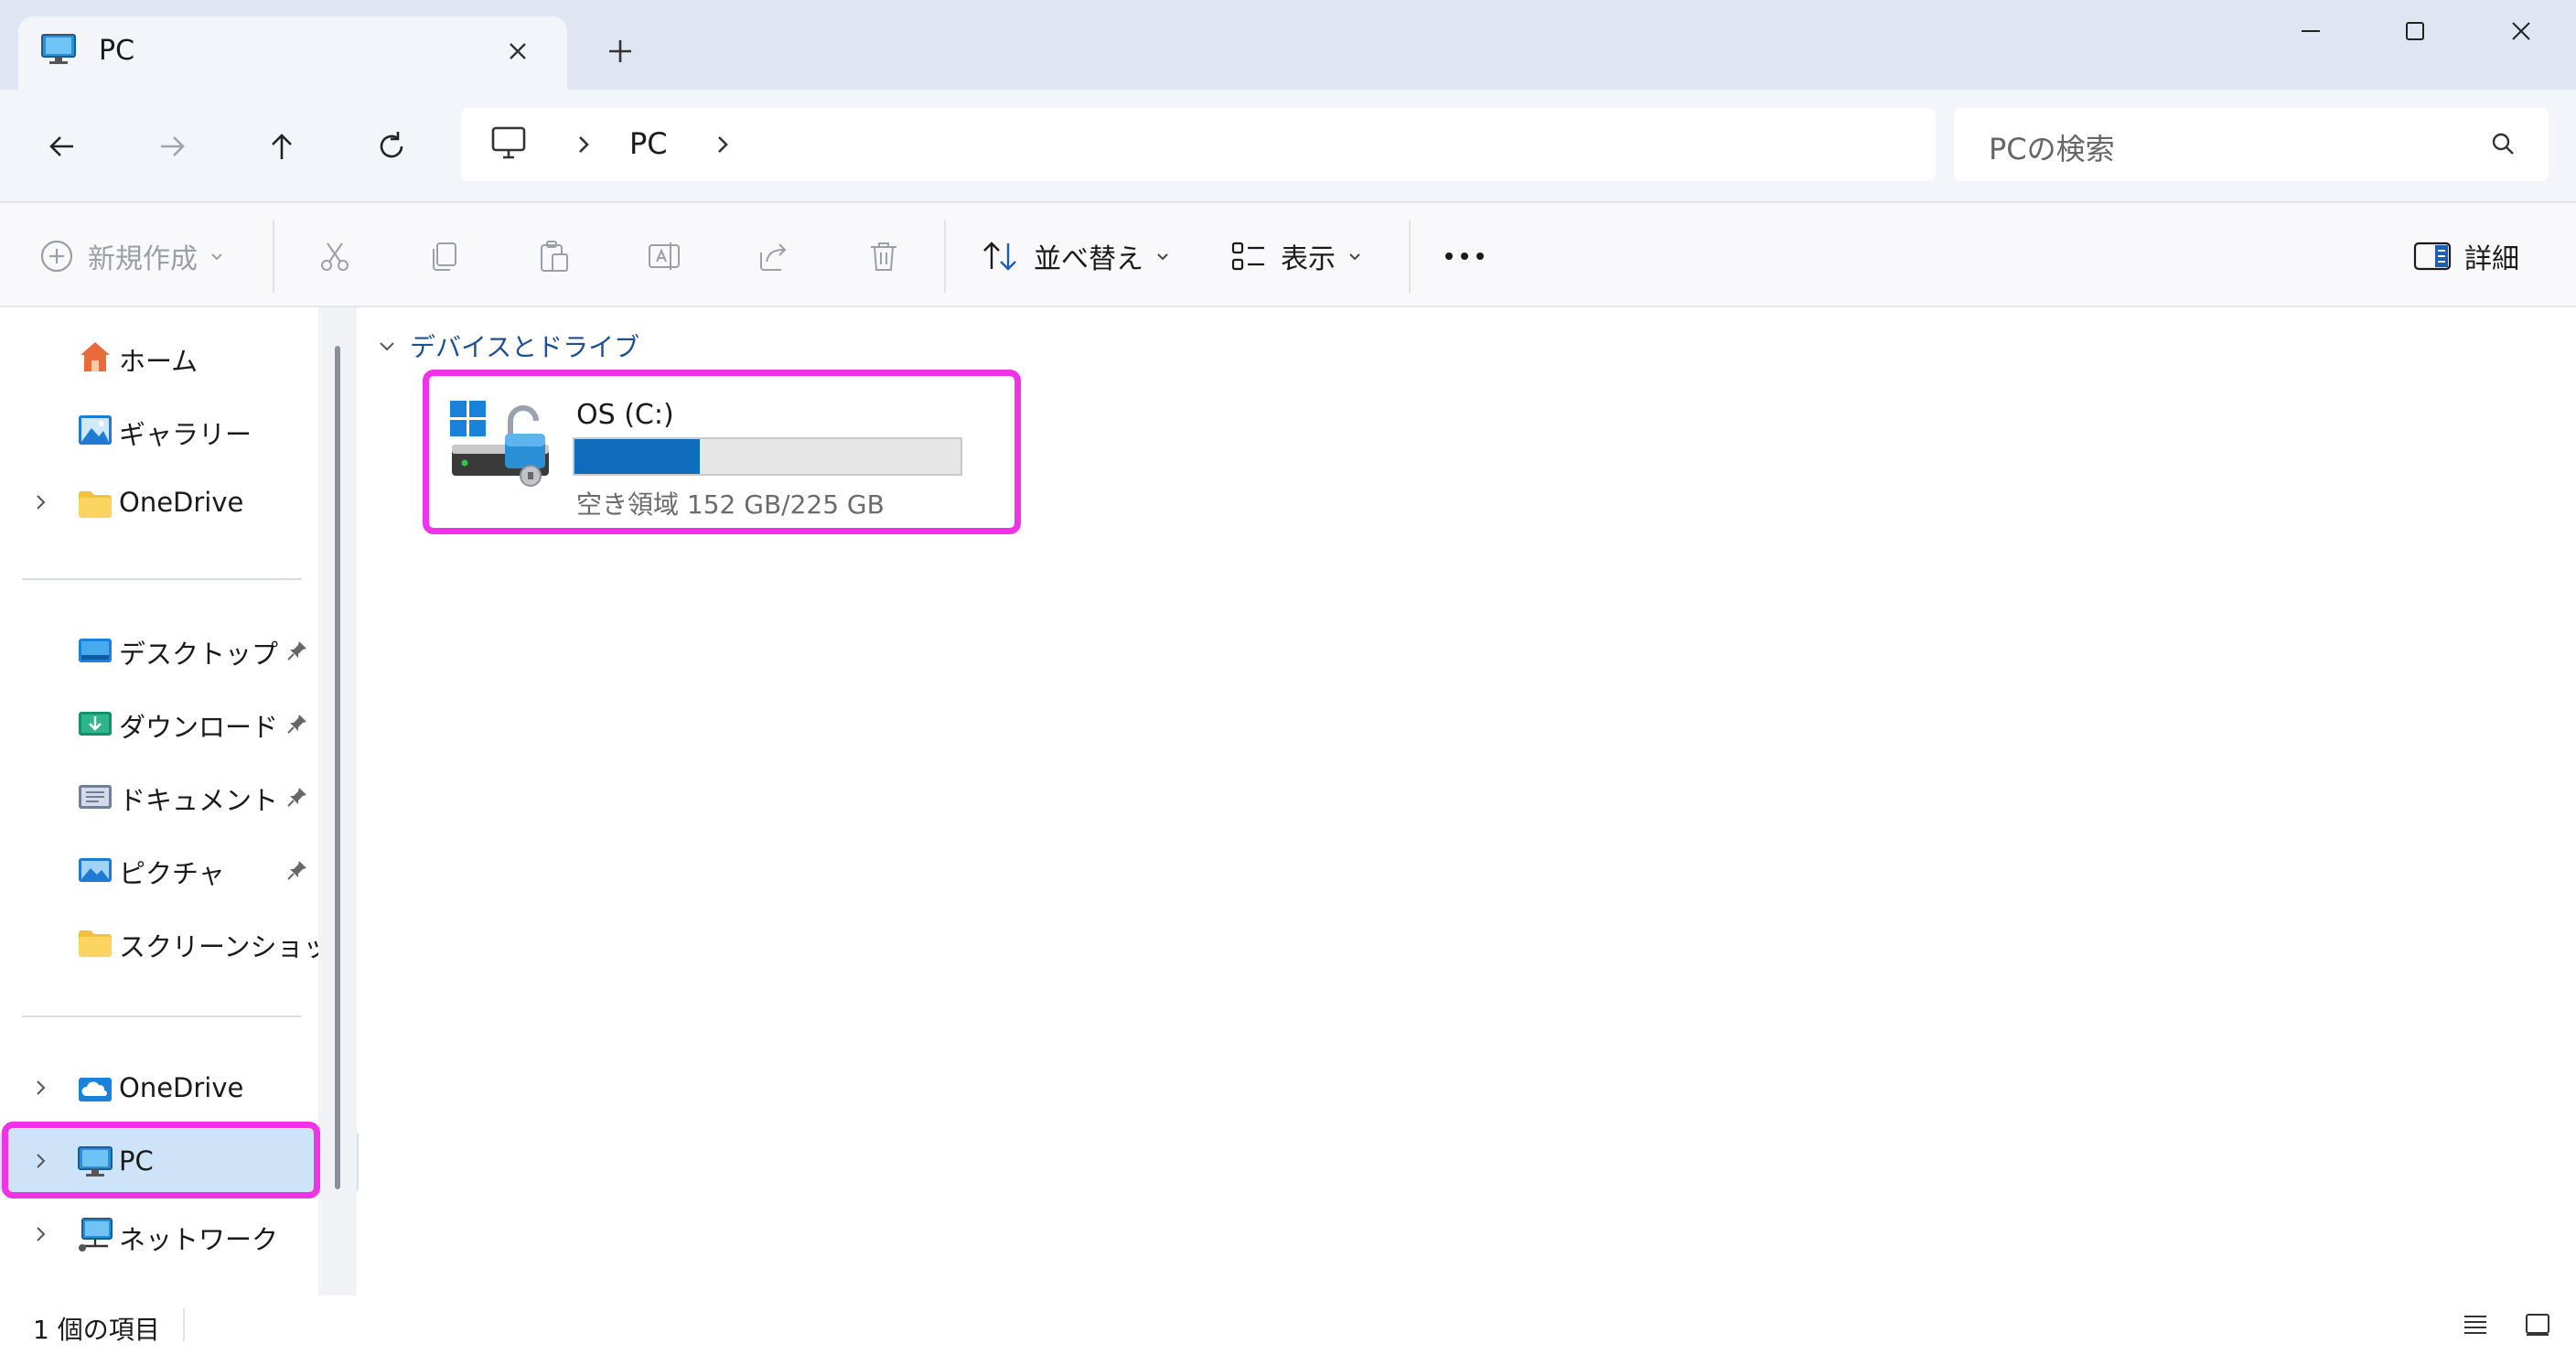  What do you see at coordinates (2310, 31) in the screenshot?
I see `minimize-icon` at bounding box center [2310, 31].